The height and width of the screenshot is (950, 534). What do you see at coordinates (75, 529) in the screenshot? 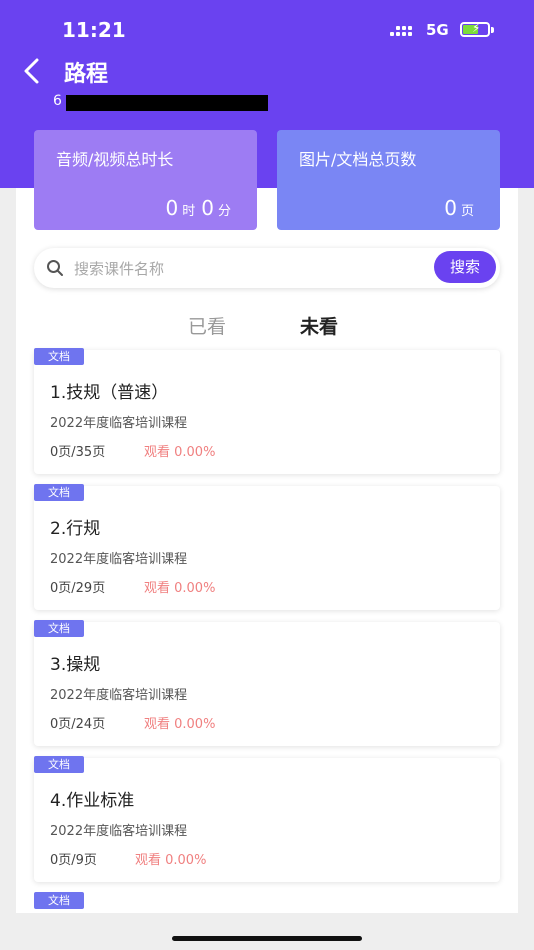
I see `course-title: 2.行规` at bounding box center [75, 529].